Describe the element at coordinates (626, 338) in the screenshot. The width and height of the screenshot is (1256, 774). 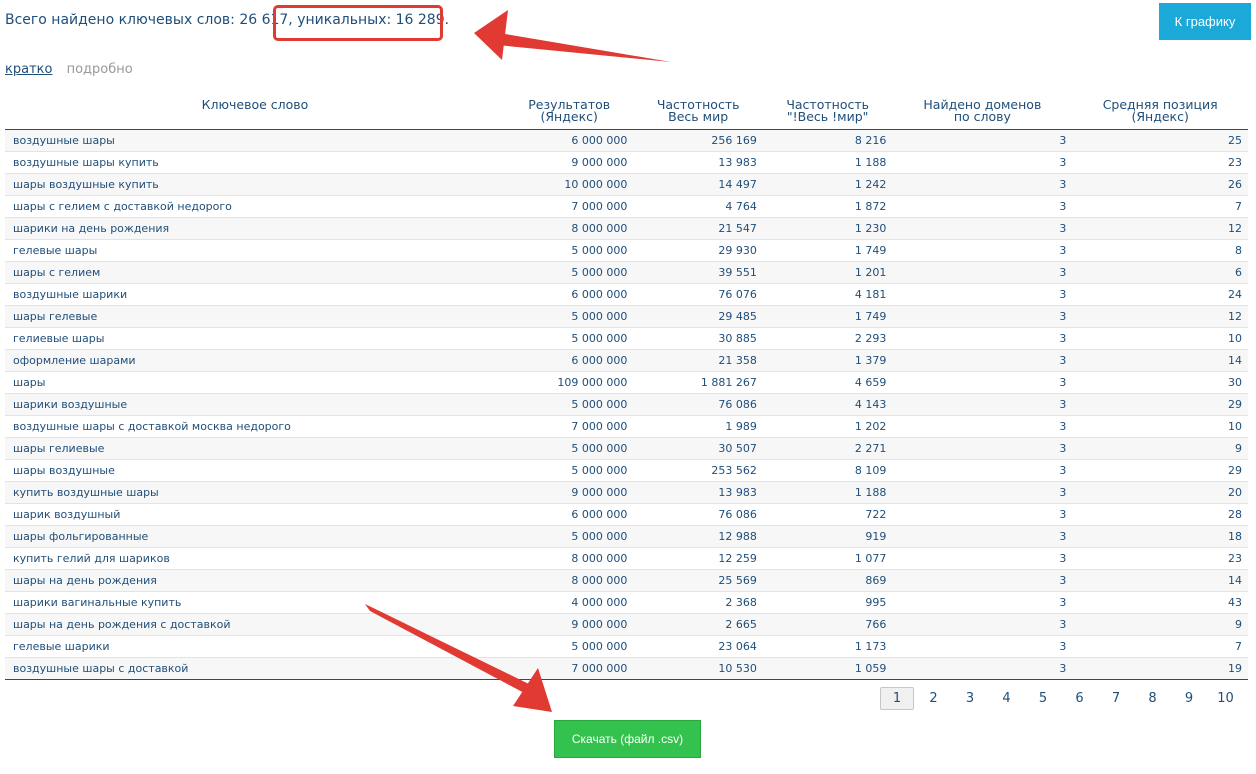
I see `table-row: гелиевые шары 5 000 000 30 885 2 293 3 10` at that location.